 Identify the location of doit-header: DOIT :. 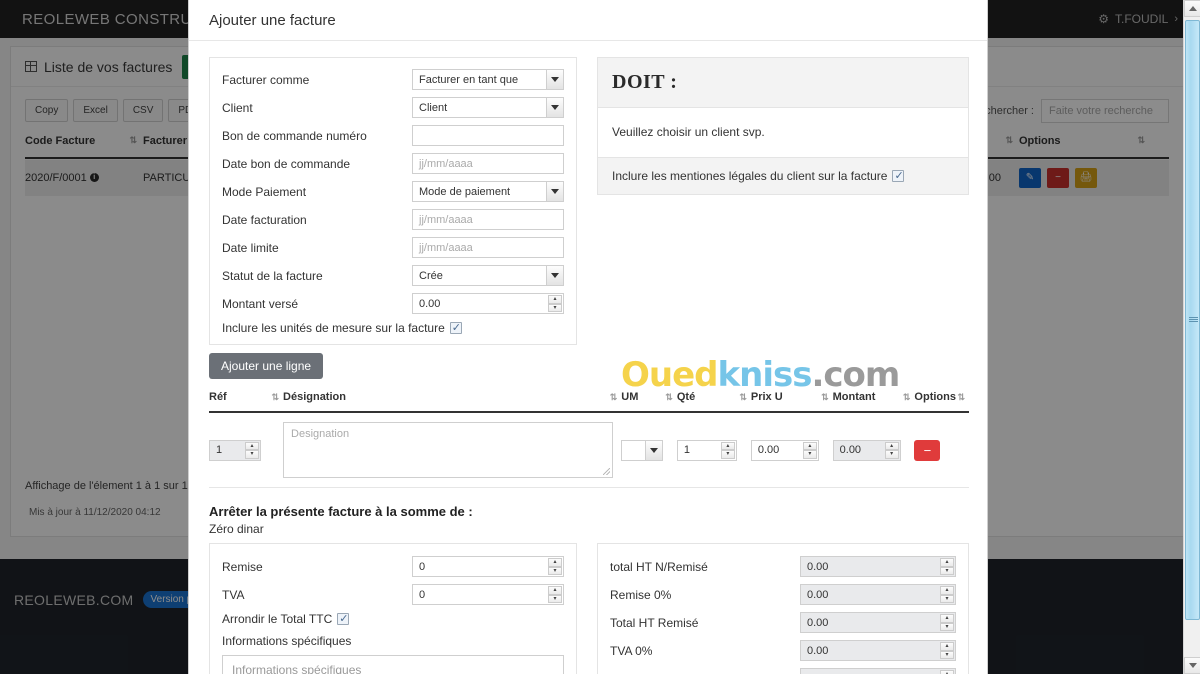
(783, 83).